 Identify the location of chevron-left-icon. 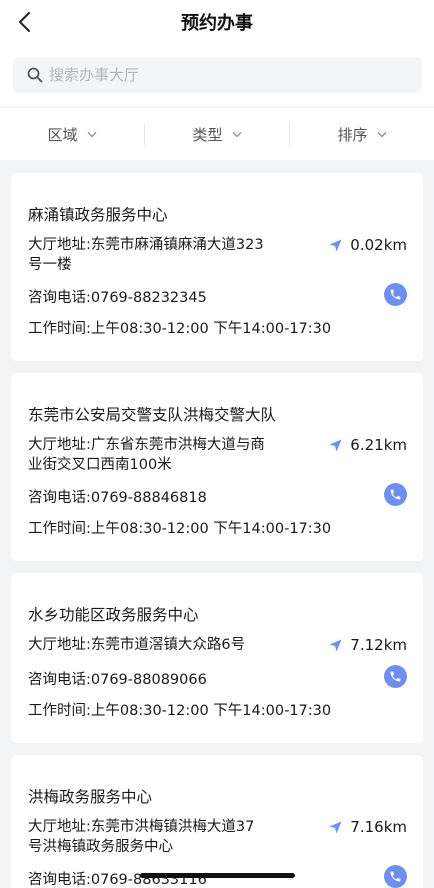
(24, 22).